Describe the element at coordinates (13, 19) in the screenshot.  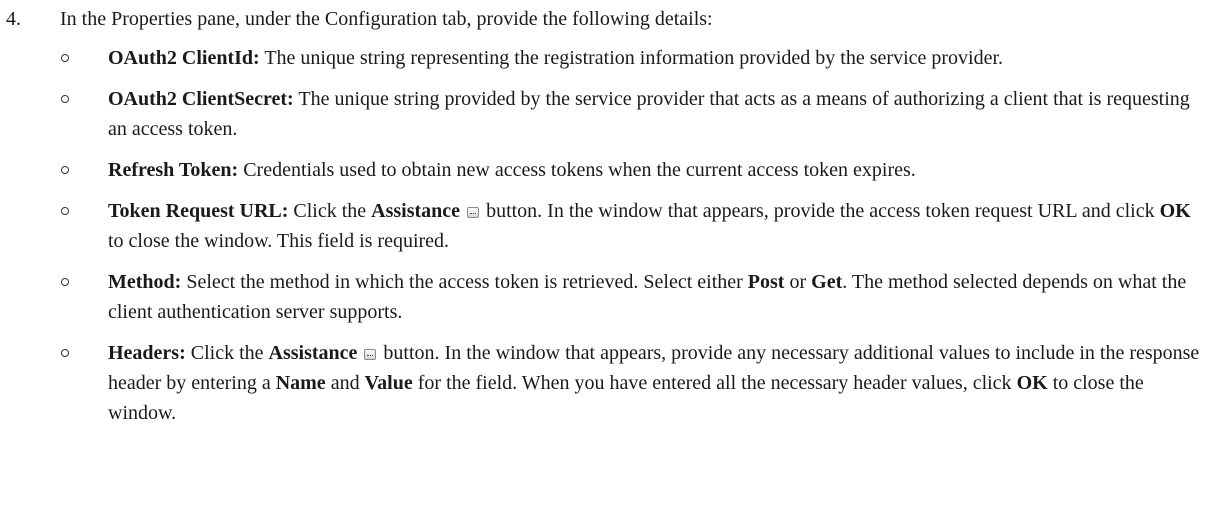
I see `step-number: 4.` at that location.